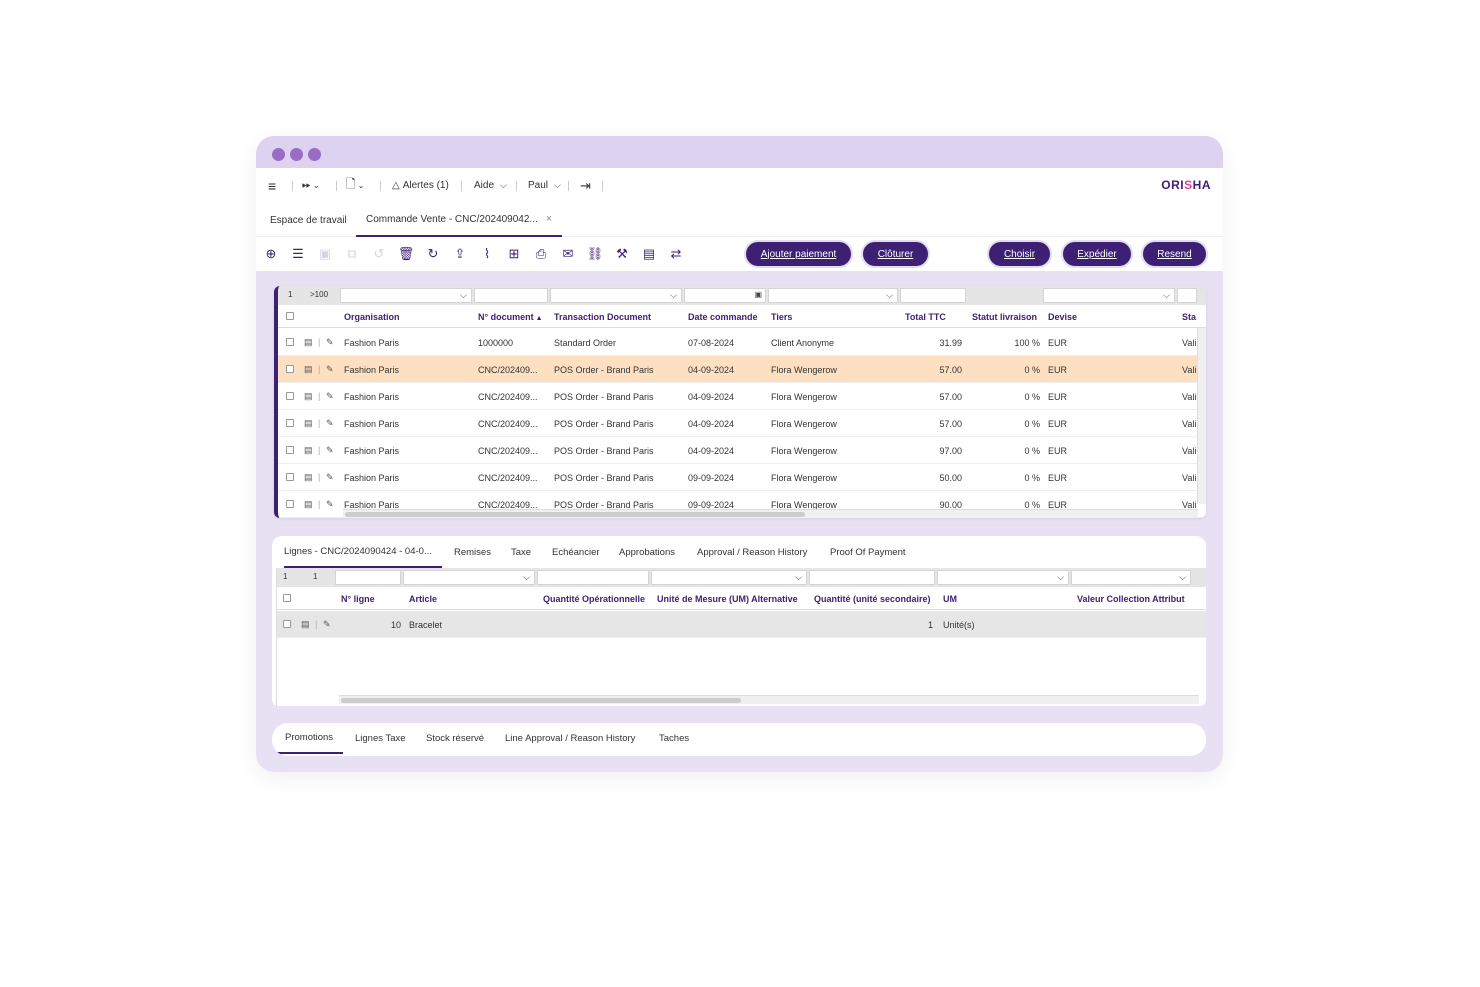 The height and width of the screenshot is (987, 1480). What do you see at coordinates (380, 738) in the screenshot?
I see `tab-tax-lines: Lignes Taxe` at bounding box center [380, 738].